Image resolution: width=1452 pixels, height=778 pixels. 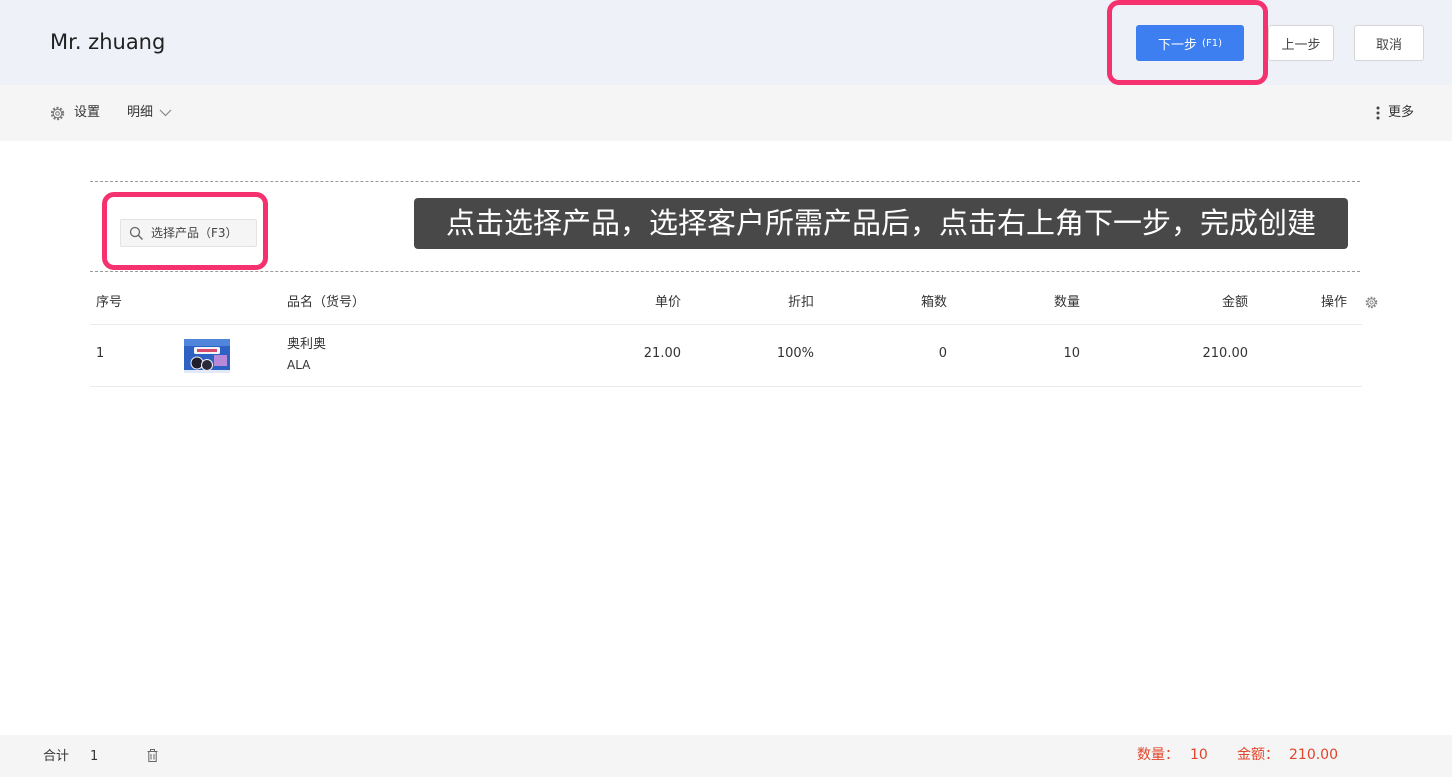 What do you see at coordinates (1378, 113) in the screenshot?
I see `vertical-dots-icon` at bounding box center [1378, 113].